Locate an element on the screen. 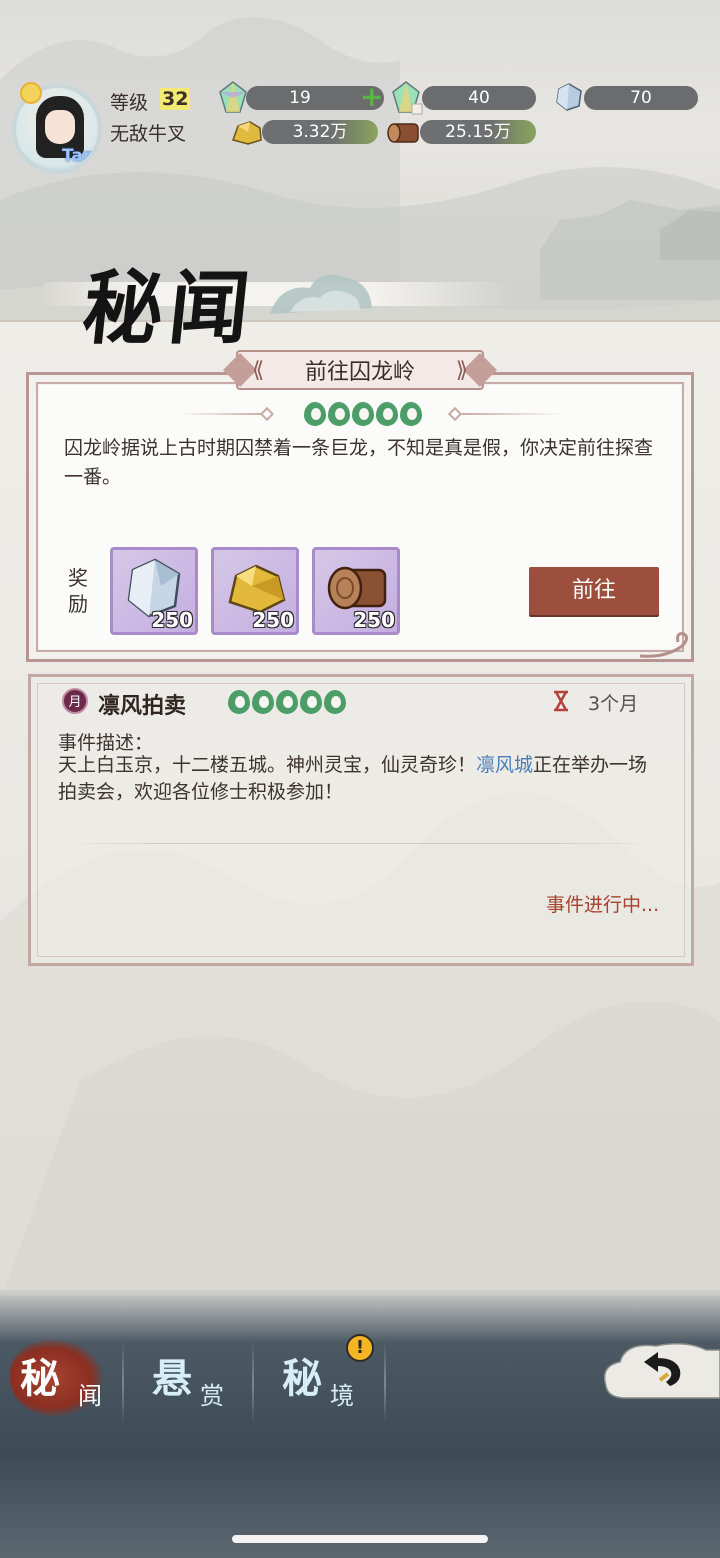 The height and width of the screenshot is (1558, 720). resource-value: 70 is located at coordinates (641, 98).